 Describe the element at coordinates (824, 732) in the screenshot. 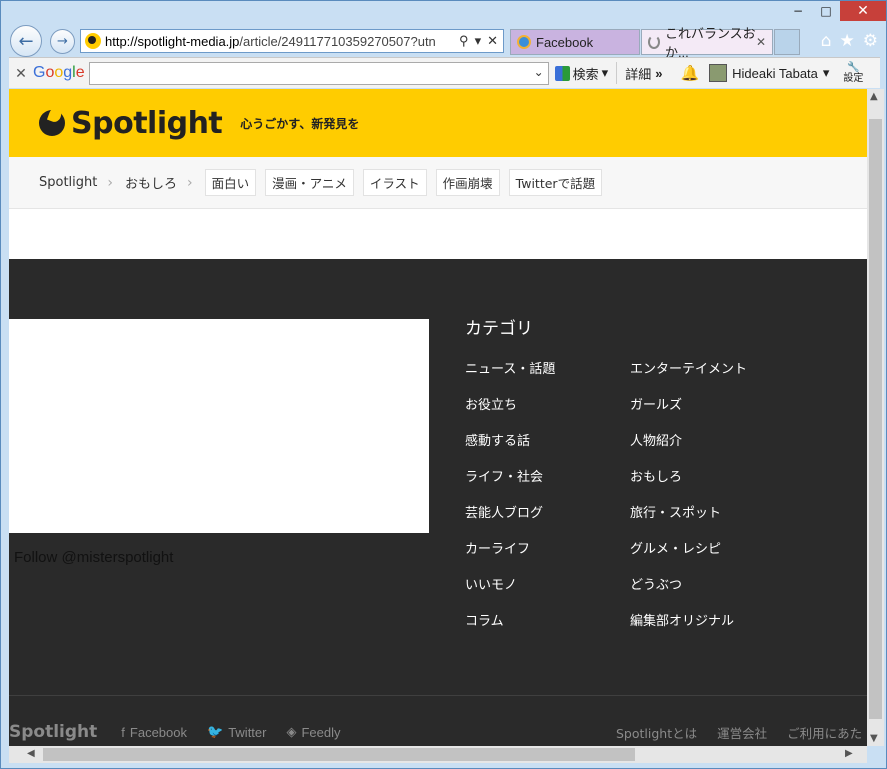

I see `terms-link: ご利用にあた` at that location.